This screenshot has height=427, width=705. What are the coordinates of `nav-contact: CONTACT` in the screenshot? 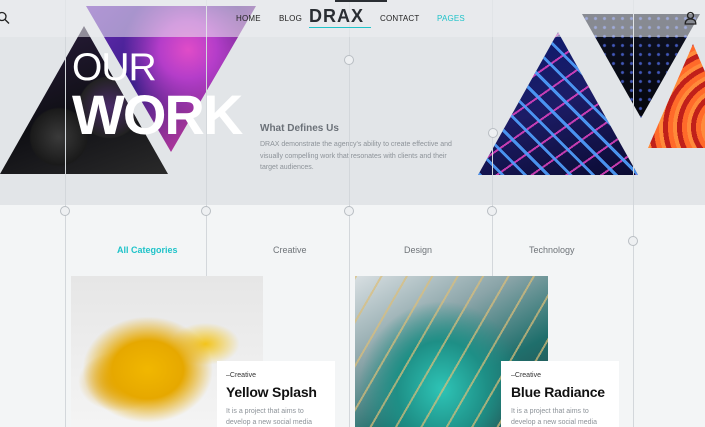 It's located at (399, 18).